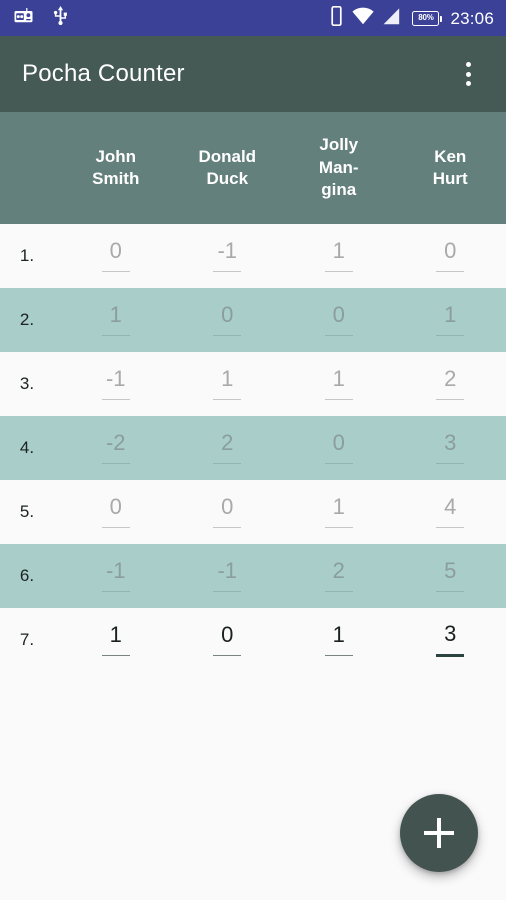  I want to click on row-number-label: 1., so click(27, 255).